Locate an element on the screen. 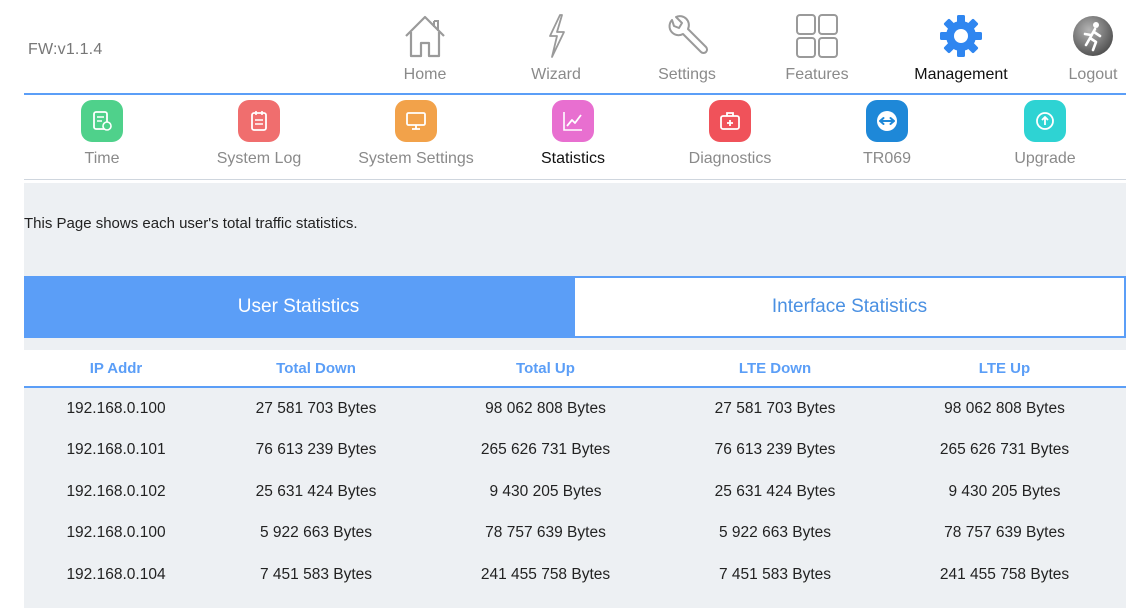  column-total-up: Total Up is located at coordinates (545, 368).